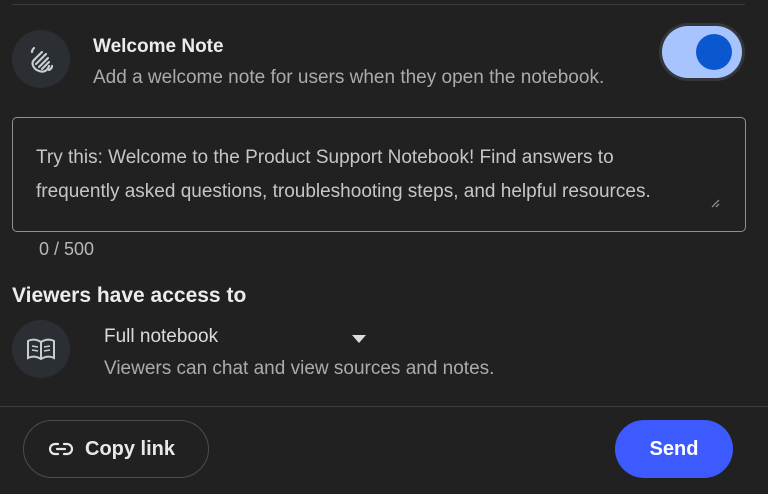 The width and height of the screenshot is (768, 494). Describe the element at coordinates (238, 340) in the screenshot. I see `access-level-dropdown: Full notebook` at that location.